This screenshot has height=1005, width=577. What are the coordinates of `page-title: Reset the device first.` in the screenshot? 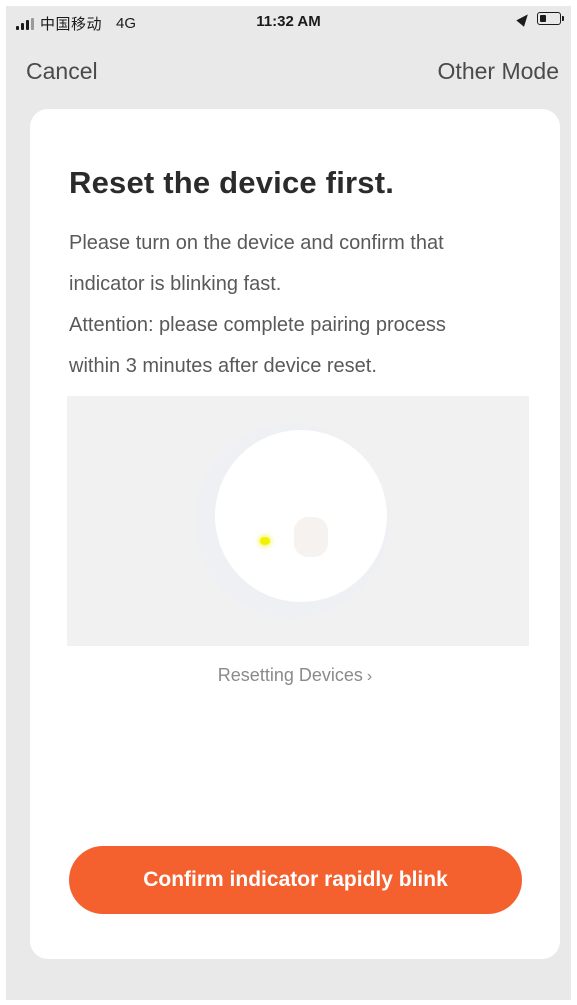 It's located at (232, 182).